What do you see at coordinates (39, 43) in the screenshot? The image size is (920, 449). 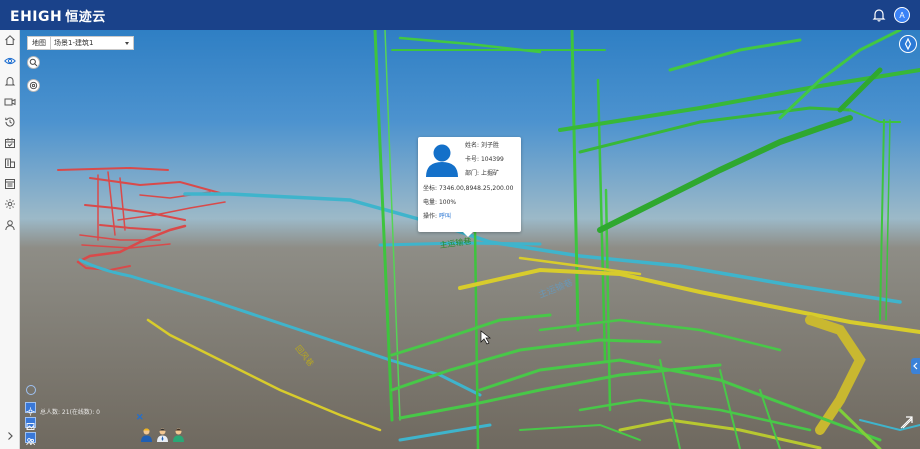 I see `map-label: 地图` at bounding box center [39, 43].